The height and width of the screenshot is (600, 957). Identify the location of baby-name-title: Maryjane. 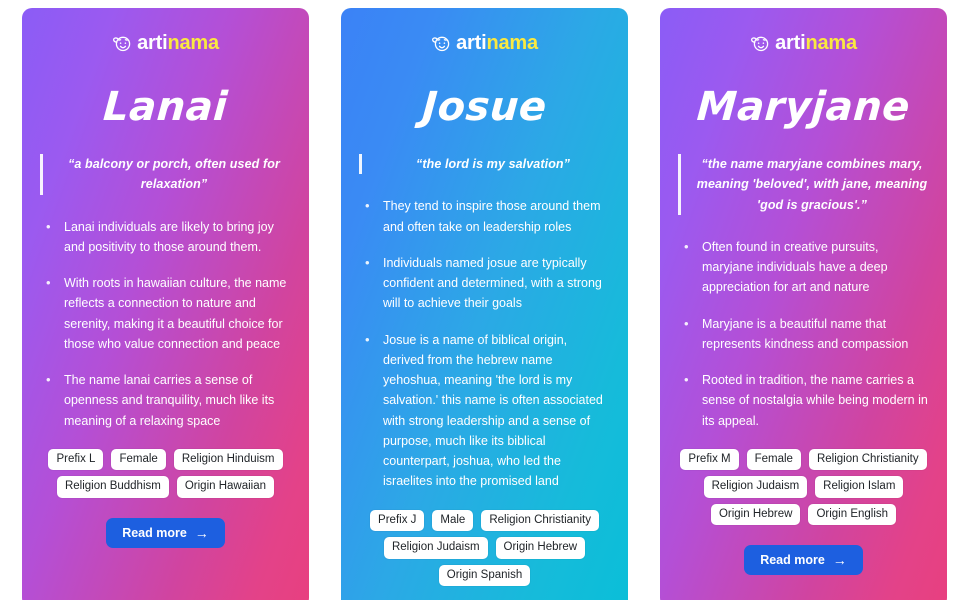
(803, 107).